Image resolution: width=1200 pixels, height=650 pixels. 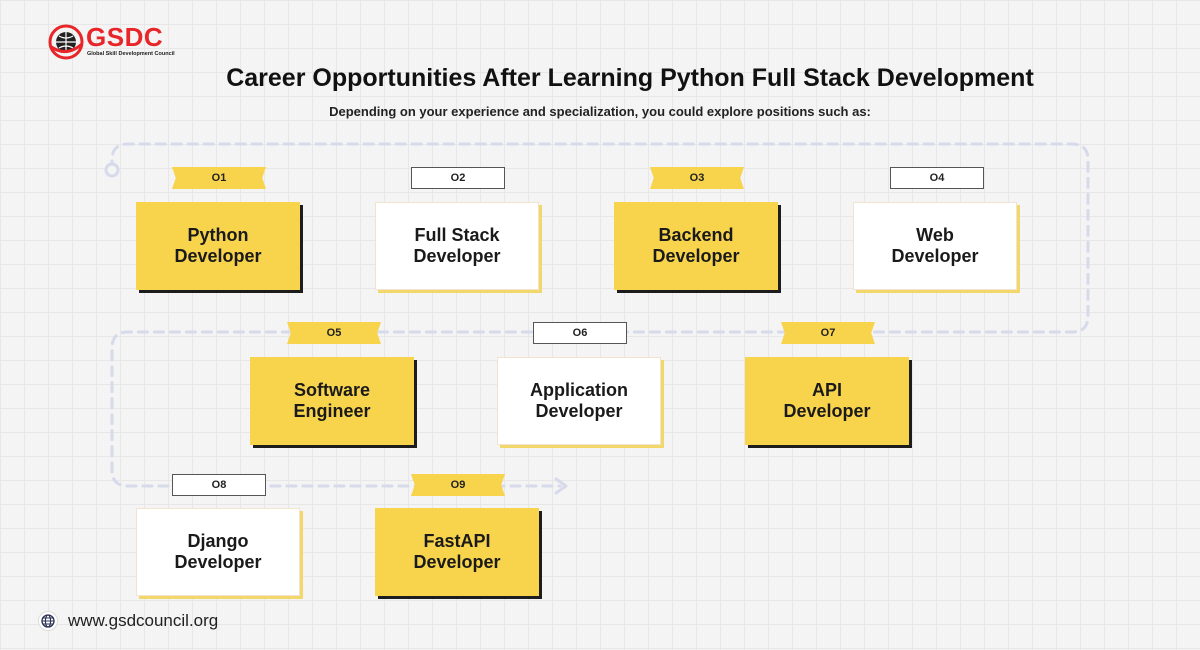 I want to click on footer: www.gsdcouncil.org, so click(x=128, y=621).